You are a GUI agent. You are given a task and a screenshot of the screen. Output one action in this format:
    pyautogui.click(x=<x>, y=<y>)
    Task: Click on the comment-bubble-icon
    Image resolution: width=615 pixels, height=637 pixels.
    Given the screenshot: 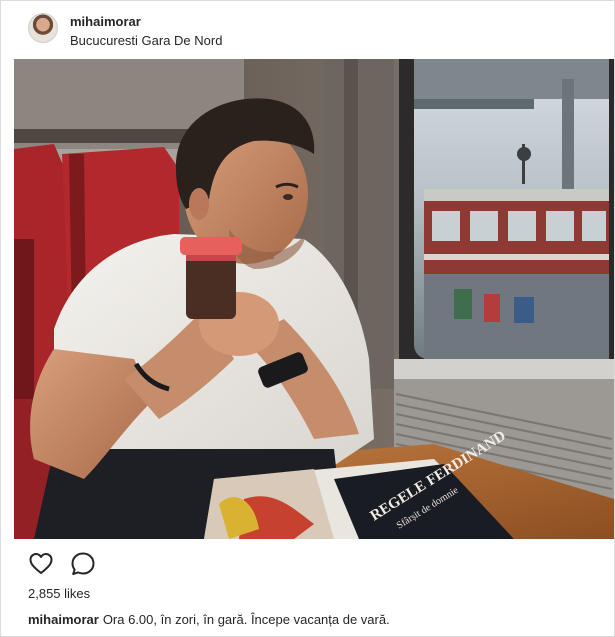 What is the action you would take?
    pyautogui.click(x=83, y=564)
    